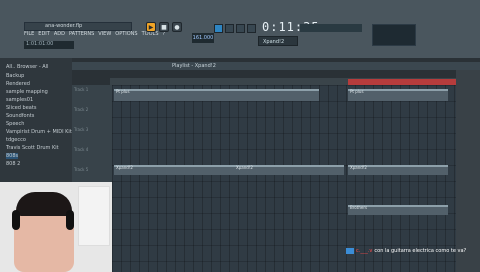 This screenshot has width=480, height=272. I want to click on browser-item: Backup, so click(15, 76).